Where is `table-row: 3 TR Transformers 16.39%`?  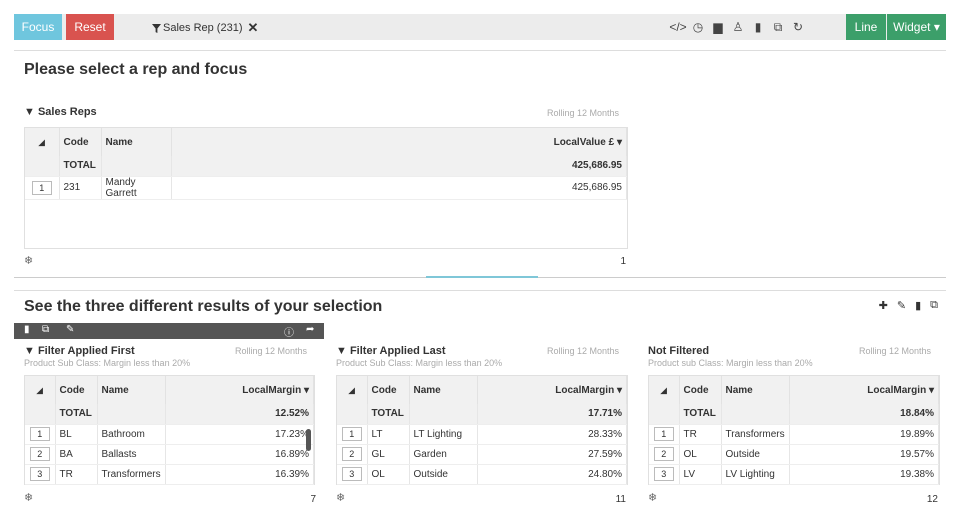 table-row: 3 TR Transformers 16.39% is located at coordinates (170, 474).